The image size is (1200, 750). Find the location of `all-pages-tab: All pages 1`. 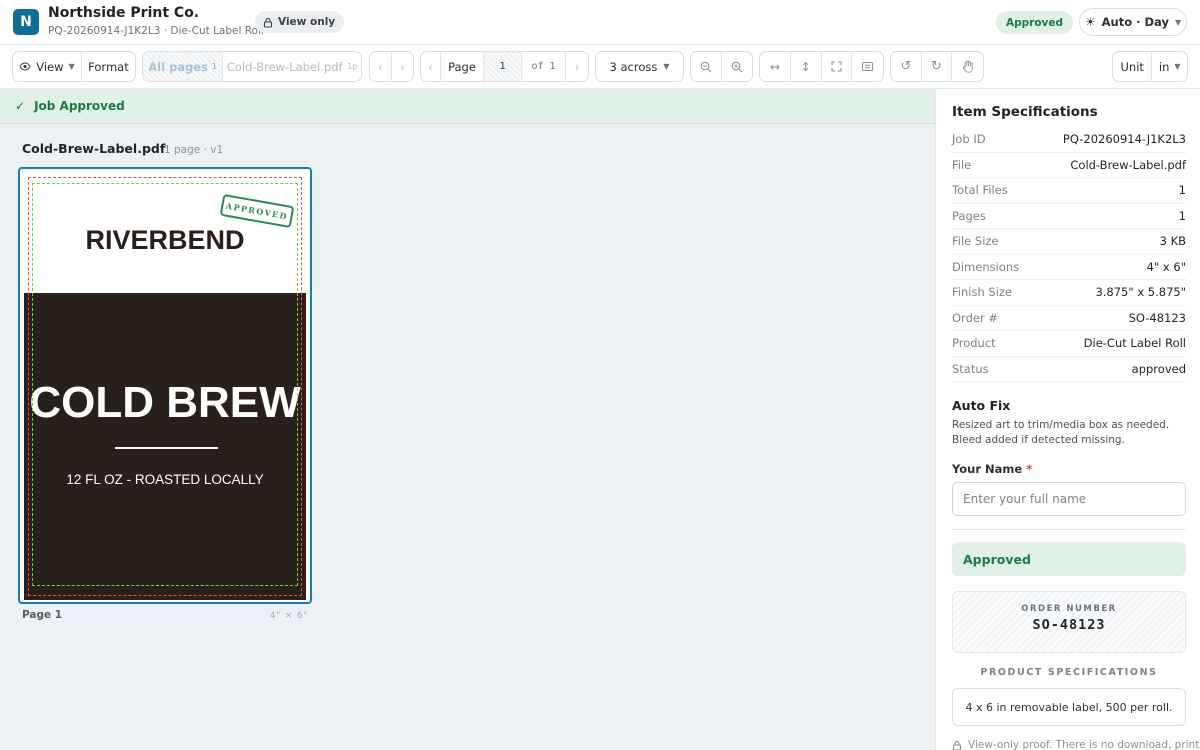

all-pages-tab: All pages 1 is located at coordinates (183, 66).